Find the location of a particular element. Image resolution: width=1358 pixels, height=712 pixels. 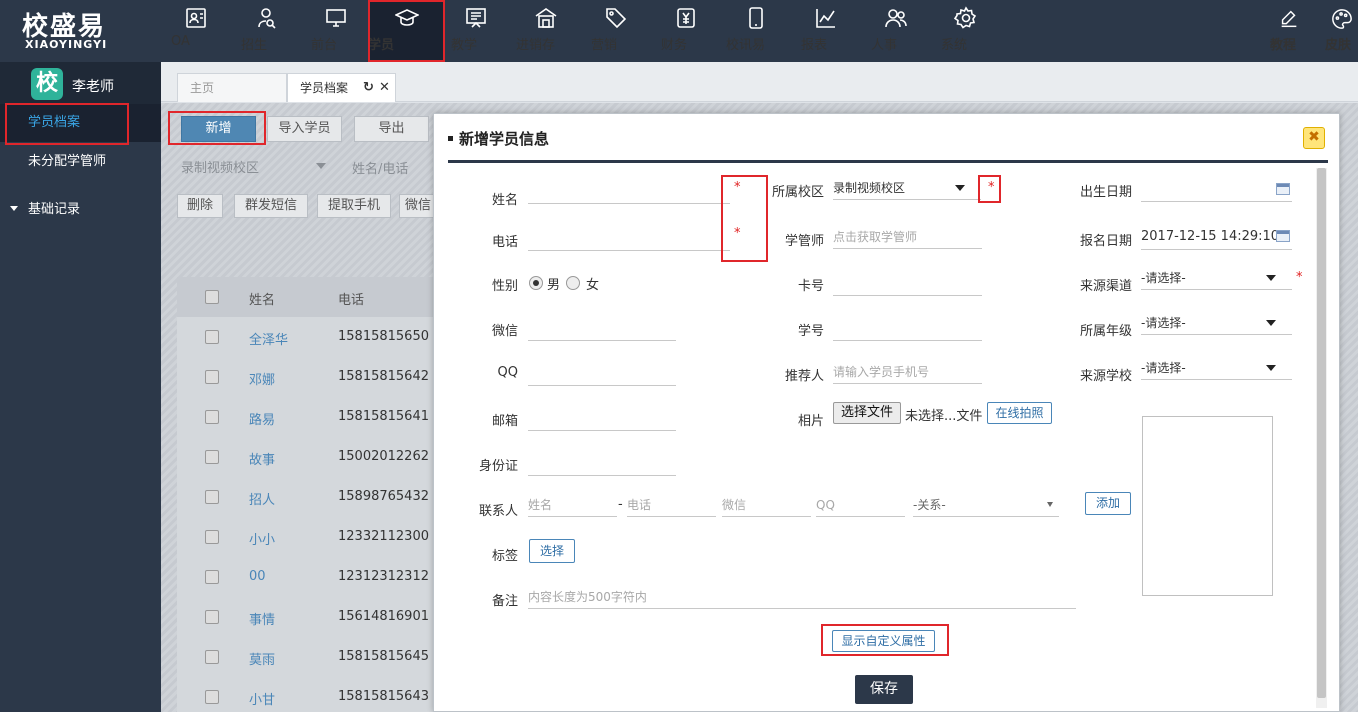

wechat-input is located at coordinates (602, 329).